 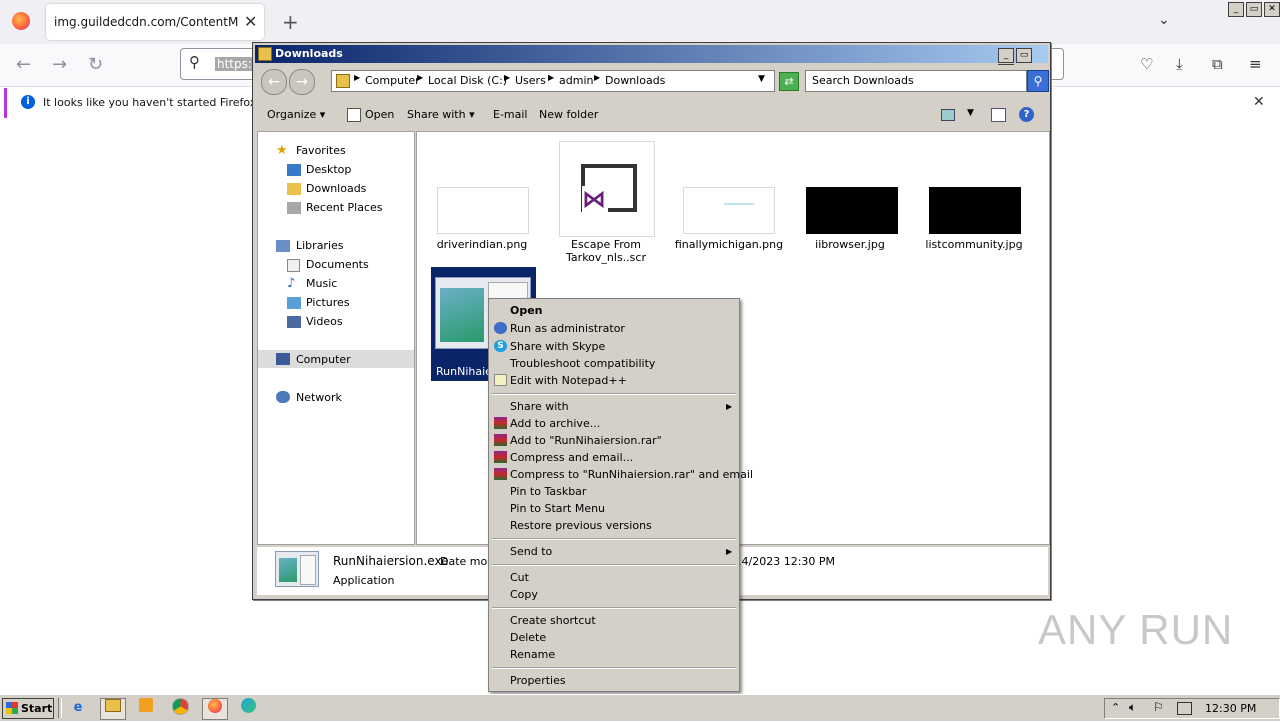 I want to click on downloads-icon: ⤓, so click(x=1179, y=64).